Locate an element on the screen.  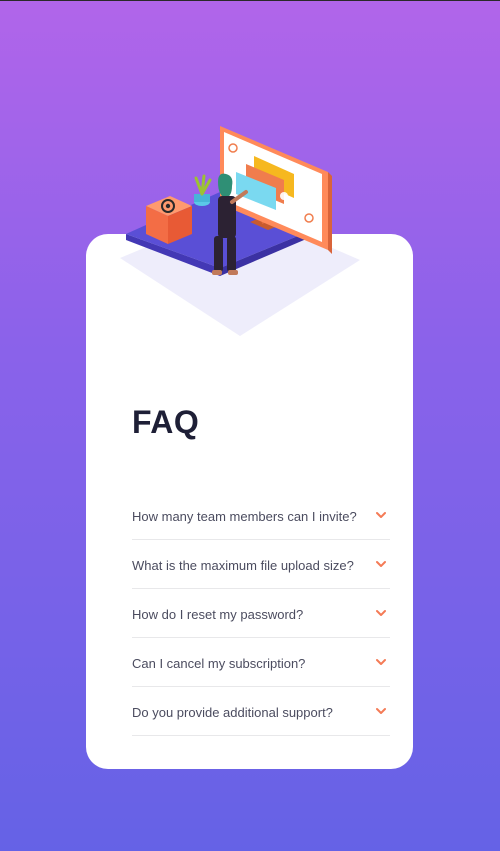
faq-question: How do I reset my password? is located at coordinates (218, 614).